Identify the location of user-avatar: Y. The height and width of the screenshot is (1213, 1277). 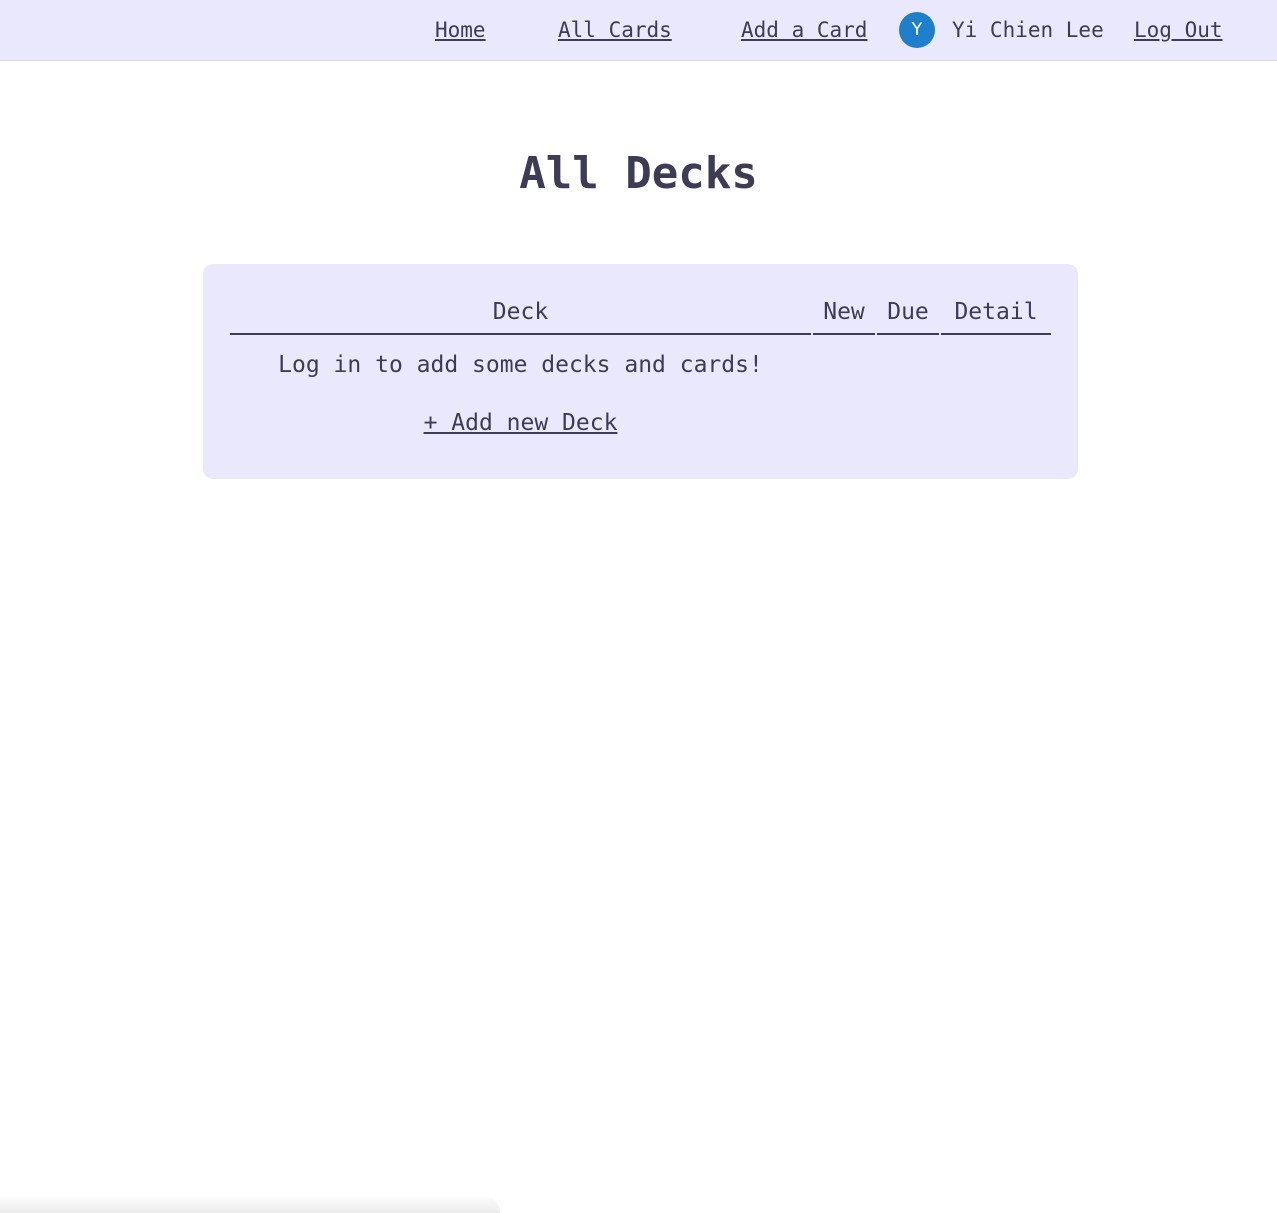
(917, 30).